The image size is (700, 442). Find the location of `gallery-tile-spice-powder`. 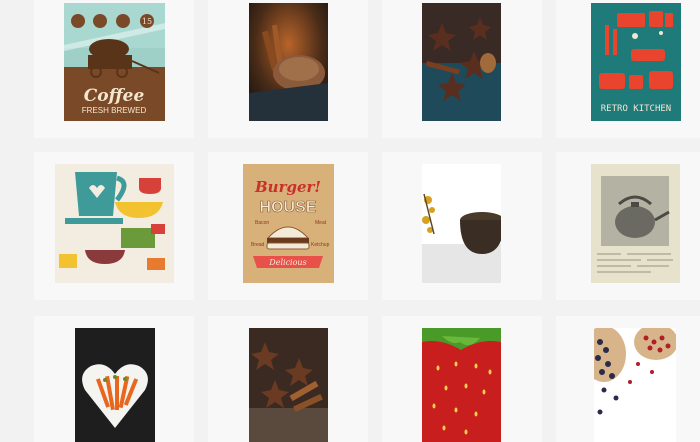

gallery-tile-spice-powder is located at coordinates (288, 69).